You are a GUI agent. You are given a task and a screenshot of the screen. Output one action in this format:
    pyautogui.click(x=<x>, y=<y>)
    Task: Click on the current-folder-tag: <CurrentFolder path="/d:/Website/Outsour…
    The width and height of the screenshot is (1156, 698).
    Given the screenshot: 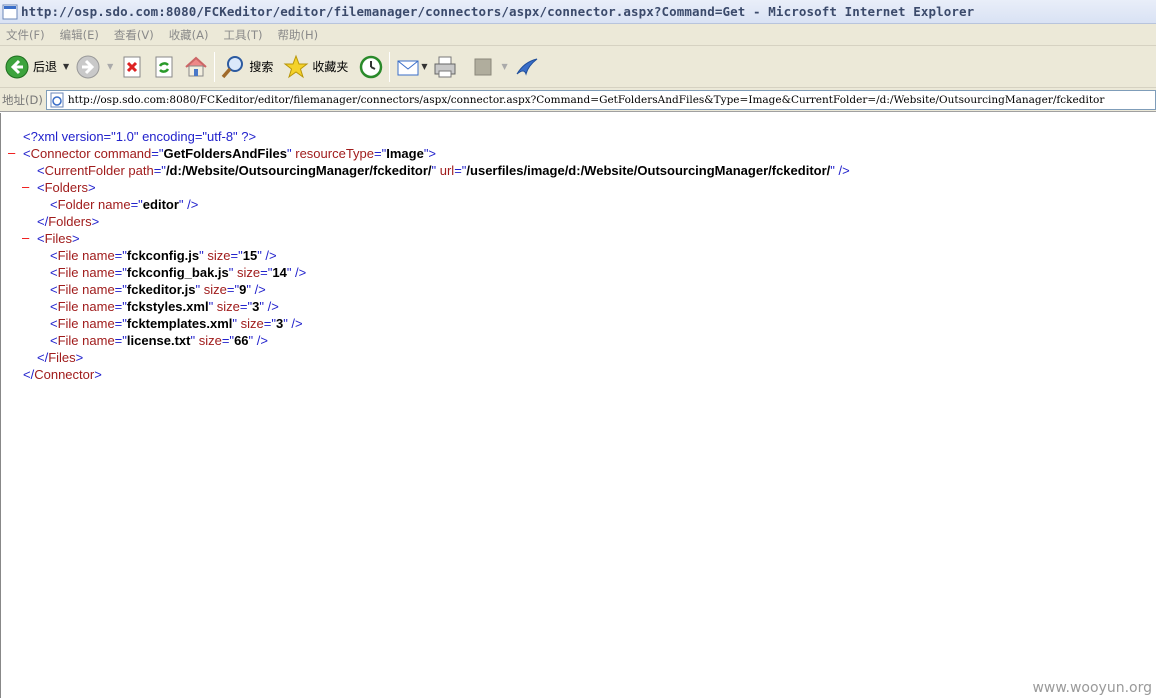 What is the action you would take?
    pyautogui.click(x=443, y=170)
    